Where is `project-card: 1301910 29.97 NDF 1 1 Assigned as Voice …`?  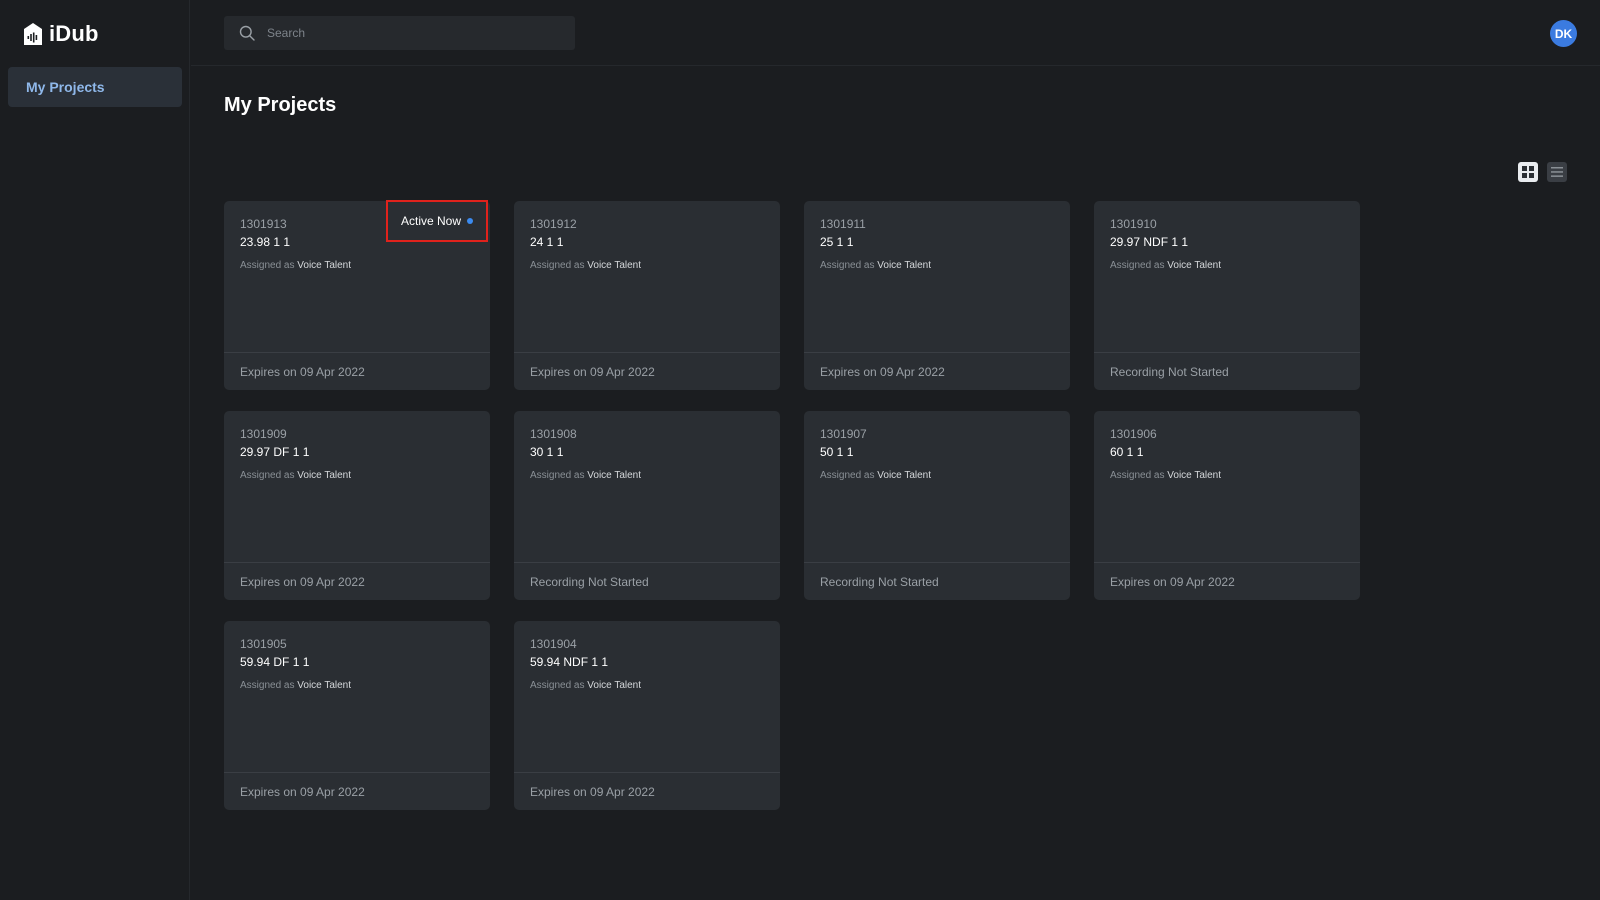
project-card: 1301910 29.97 NDF 1 1 Assigned as Voice … is located at coordinates (1227, 295).